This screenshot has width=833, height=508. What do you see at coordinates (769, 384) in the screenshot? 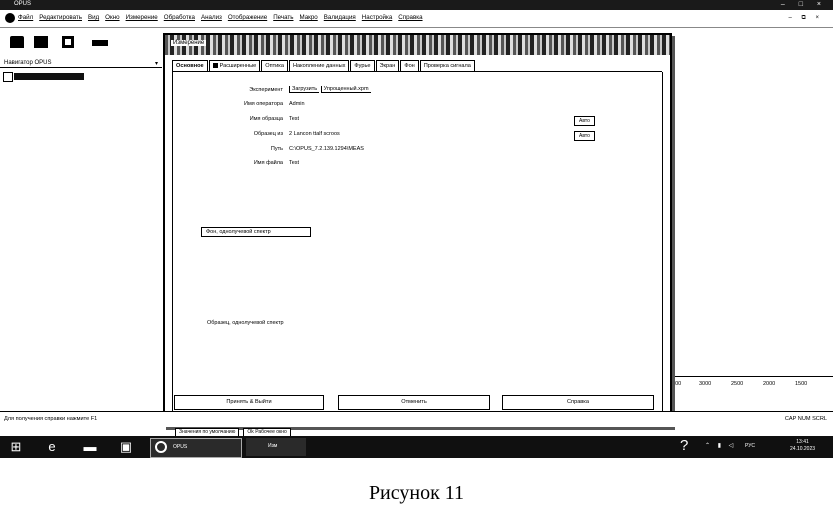
I see `axis-tick: 2000` at bounding box center [769, 384].